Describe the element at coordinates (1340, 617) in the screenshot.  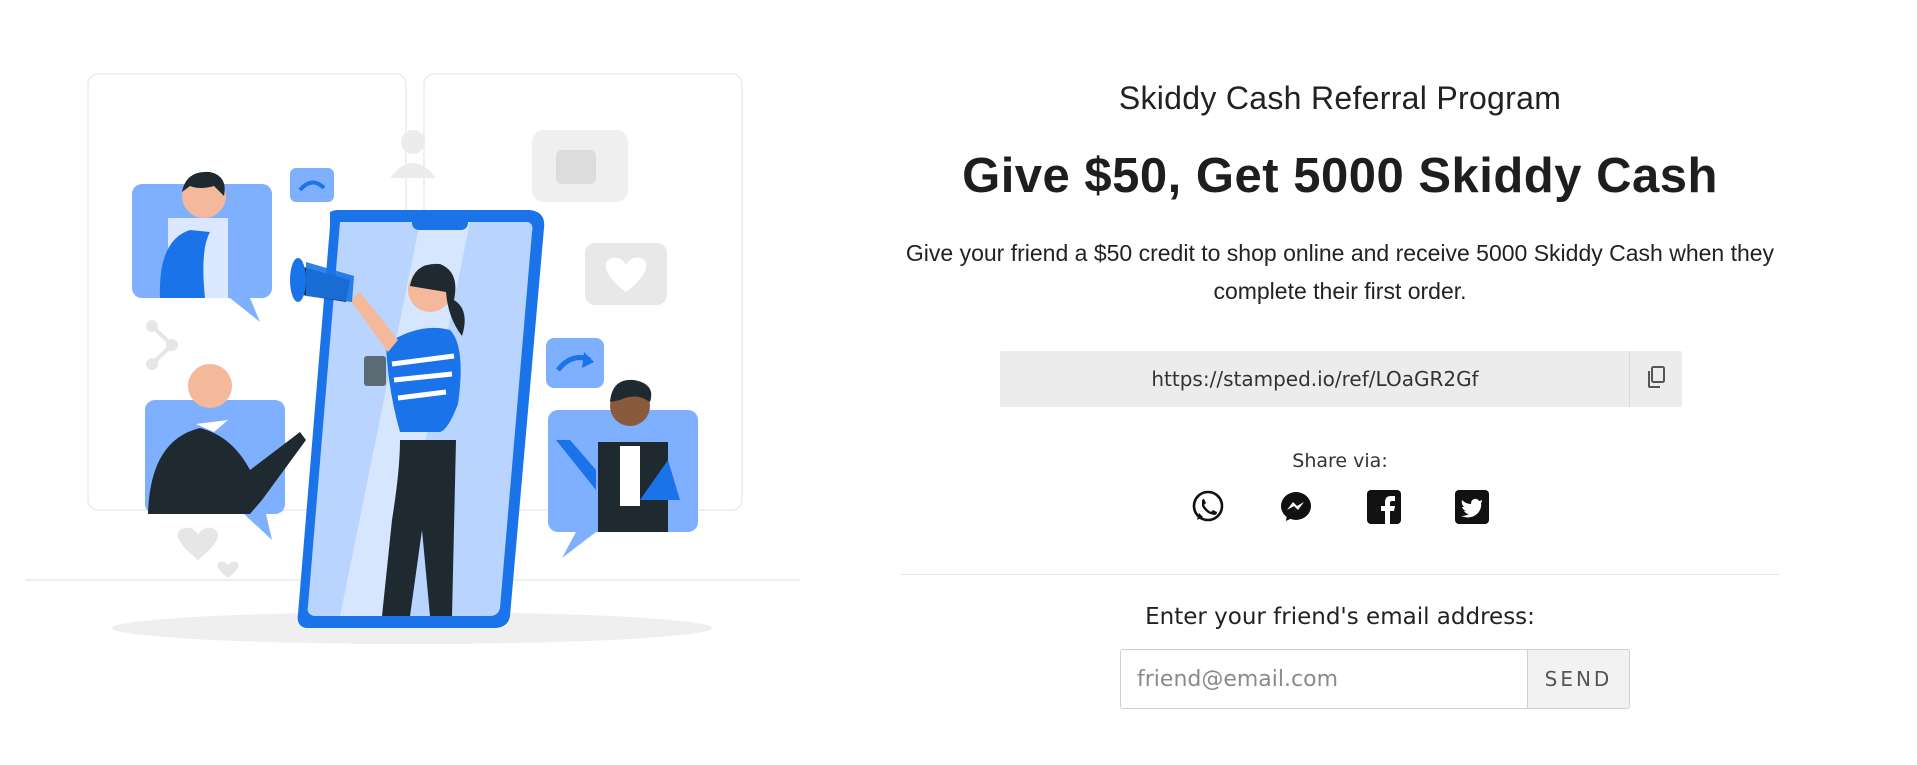
I see `friend-email-label: Enter your friend's email address:` at that location.